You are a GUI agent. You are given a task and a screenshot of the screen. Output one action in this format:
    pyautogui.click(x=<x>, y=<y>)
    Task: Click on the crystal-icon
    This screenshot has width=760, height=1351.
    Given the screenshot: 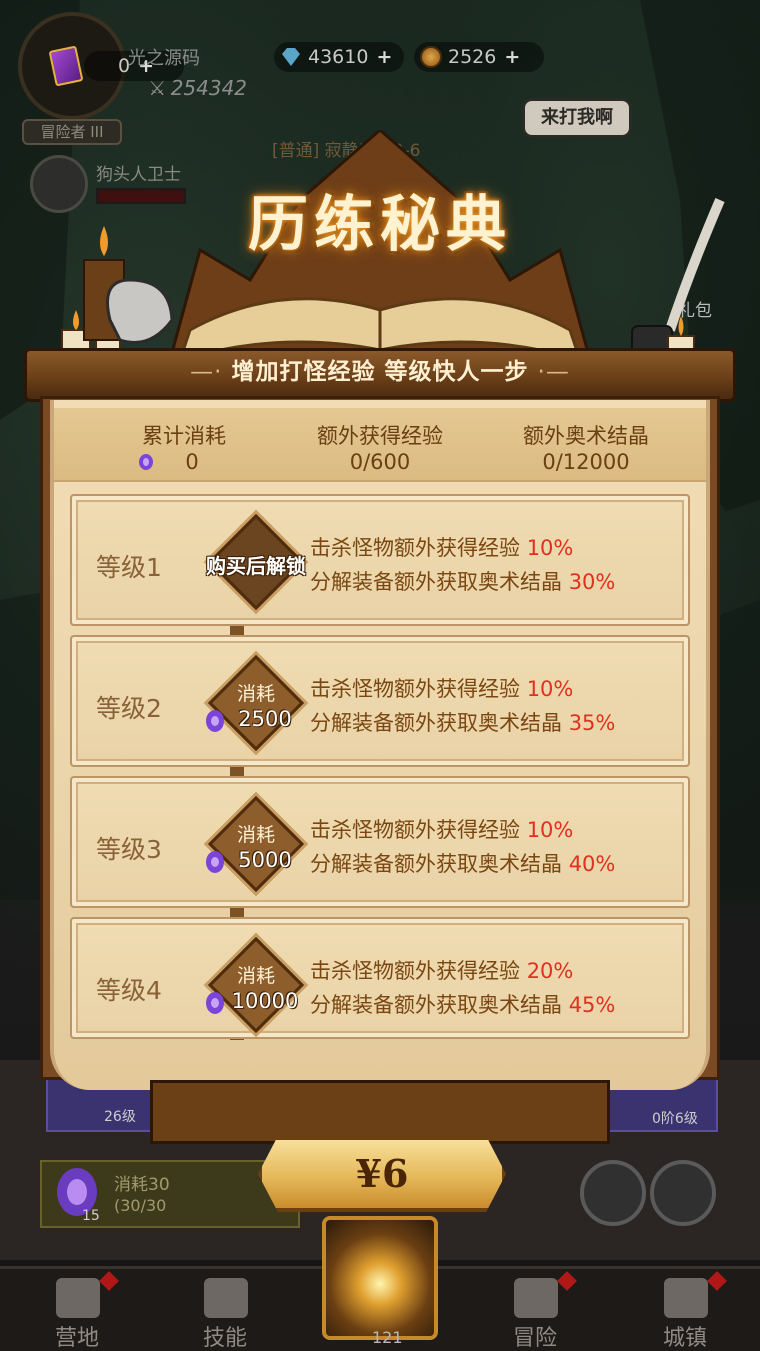 What is the action you would take?
    pyautogui.click(x=146, y=462)
    